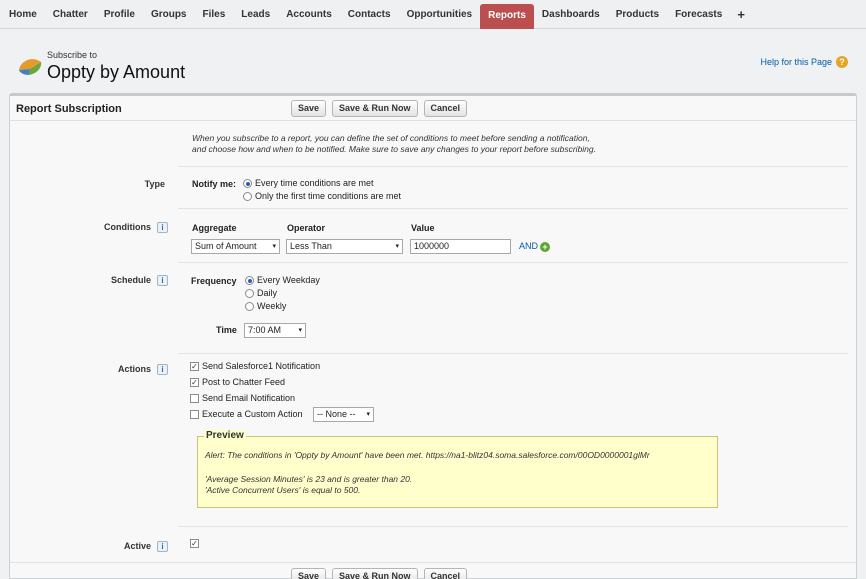 This screenshot has height=579, width=866. What do you see at coordinates (252, 414) in the screenshot?
I see `action-label: Execute a Custom Action` at bounding box center [252, 414].